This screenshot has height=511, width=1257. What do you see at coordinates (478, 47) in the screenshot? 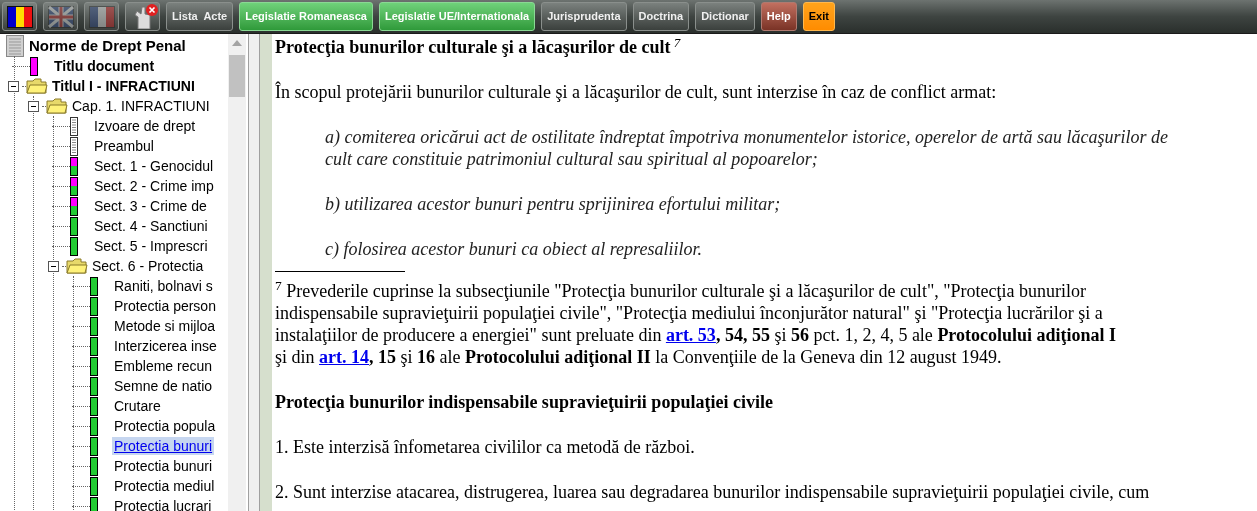
I see `section-heading: Protecţia bunurilor culturale şi a lăcaşurilor de cult $^{7}$` at bounding box center [478, 47].